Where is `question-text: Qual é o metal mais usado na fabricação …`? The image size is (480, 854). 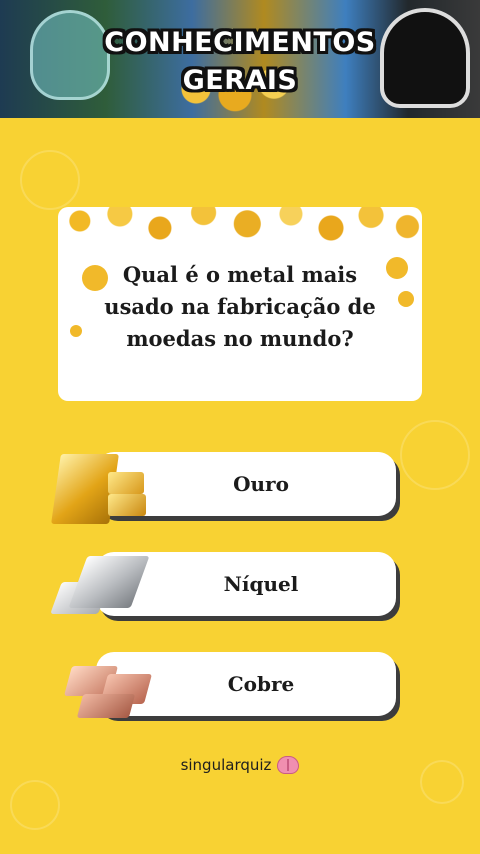
question-text: Qual é o metal mais usado na fabricação … is located at coordinates (240, 306).